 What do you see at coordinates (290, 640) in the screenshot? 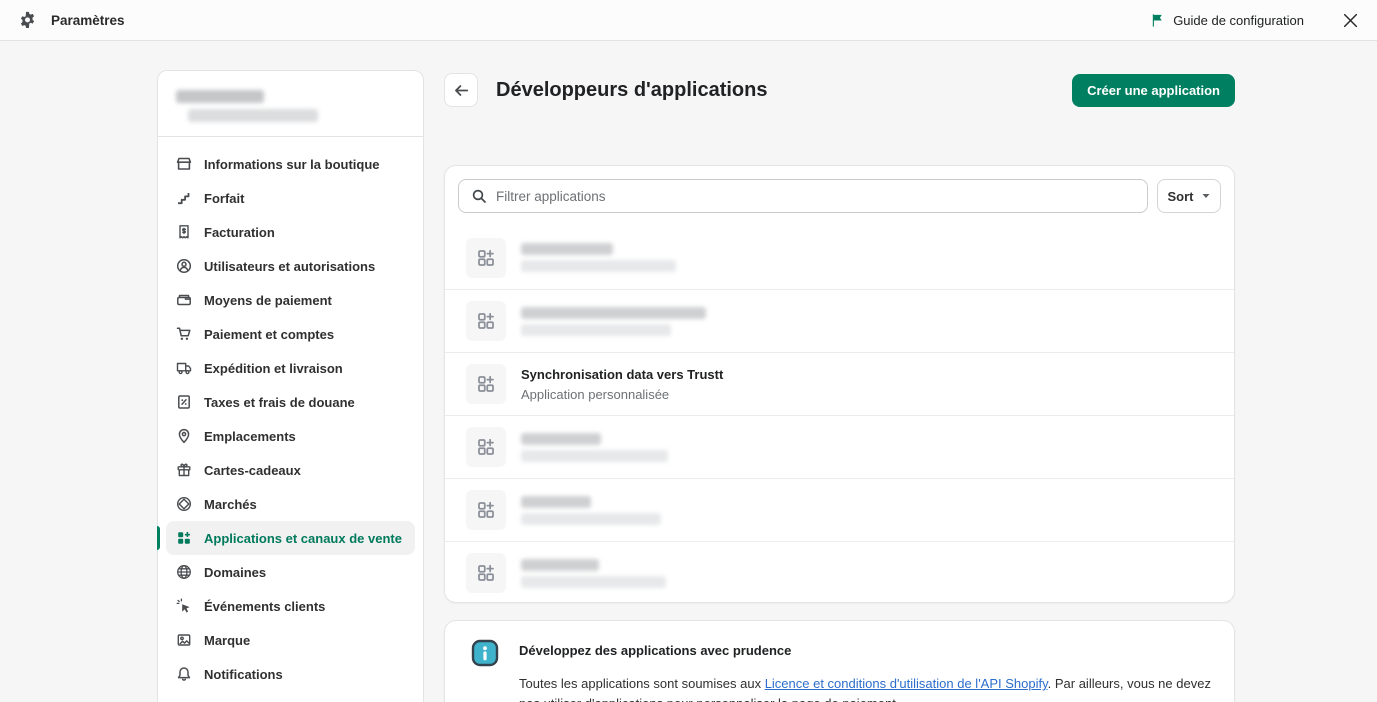
I see `sidebar-item-brand: Marque` at bounding box center [290, 640].